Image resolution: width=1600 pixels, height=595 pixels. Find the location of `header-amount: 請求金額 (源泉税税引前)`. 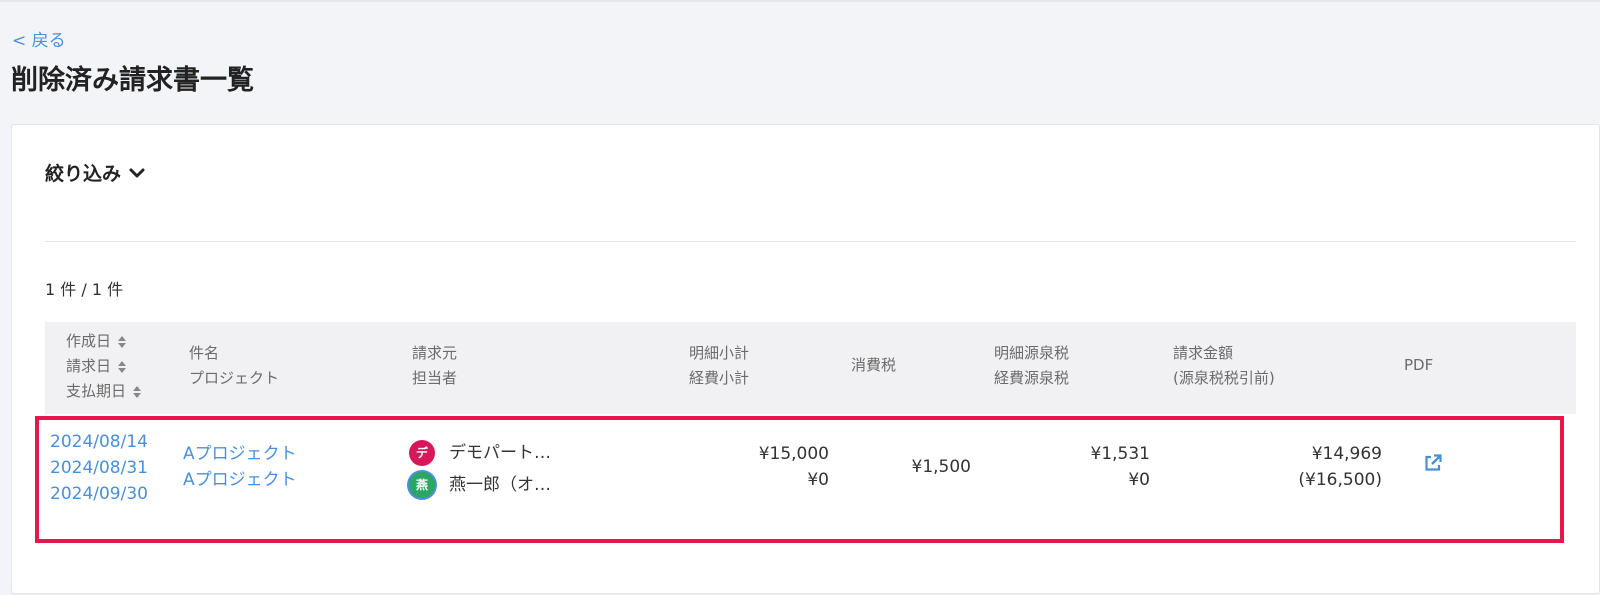

header-amount: 請求金額 (源泉税税引前) is located at coordinates (1224, 366).